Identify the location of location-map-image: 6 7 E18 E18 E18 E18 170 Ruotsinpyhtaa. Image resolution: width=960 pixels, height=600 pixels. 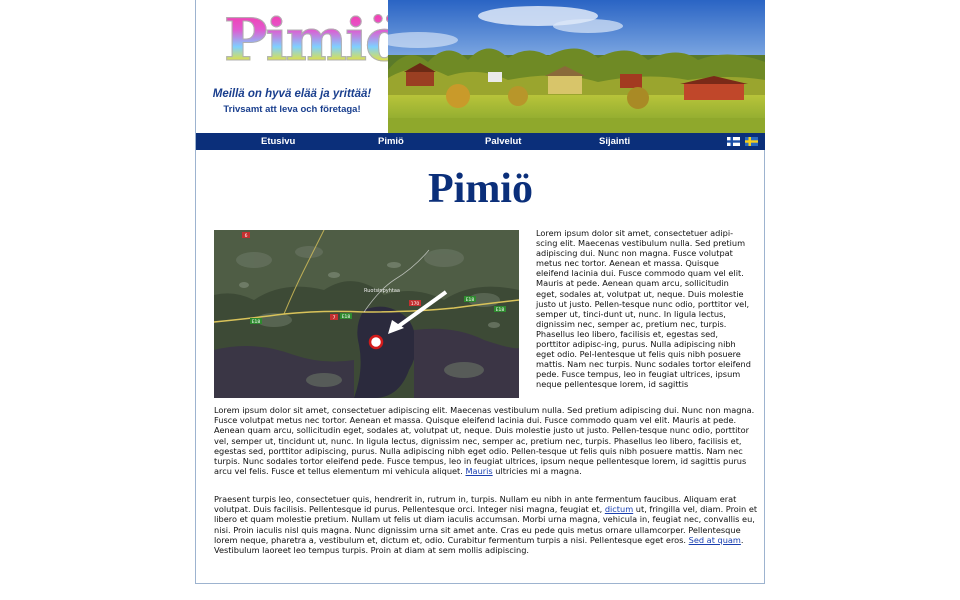
(366, 314).